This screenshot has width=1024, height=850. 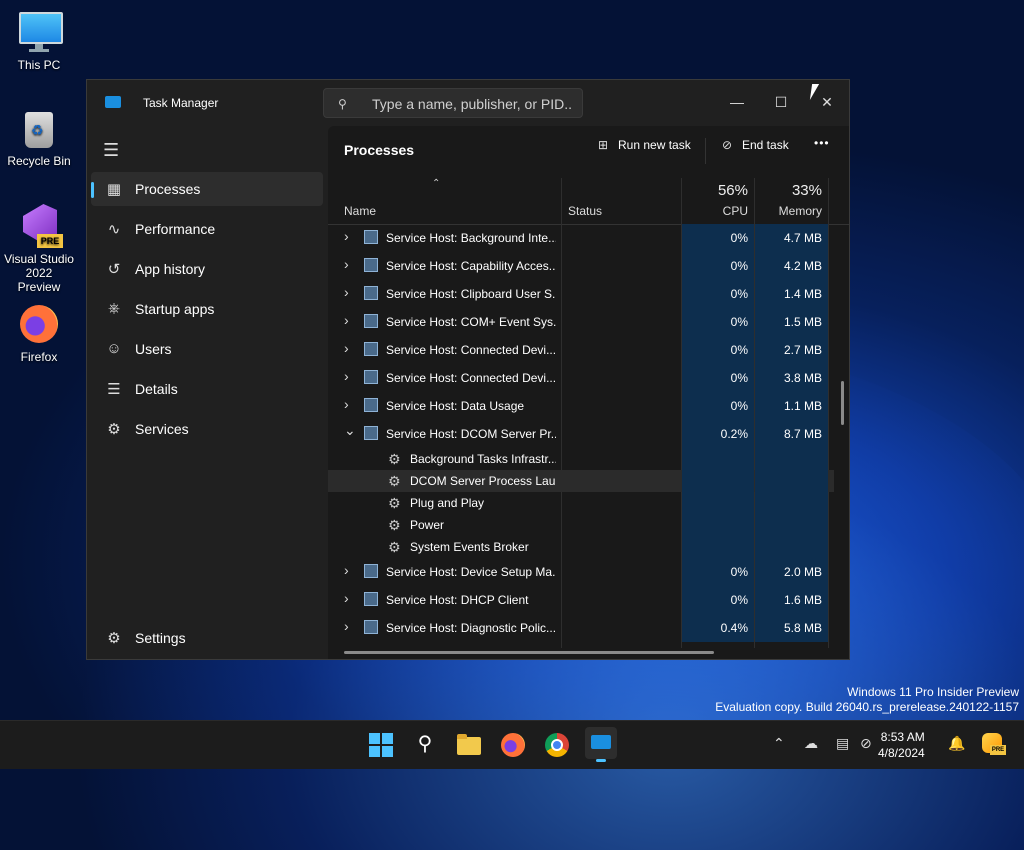 I want to click on file-explorer-icon, so click(x=469, y=745).